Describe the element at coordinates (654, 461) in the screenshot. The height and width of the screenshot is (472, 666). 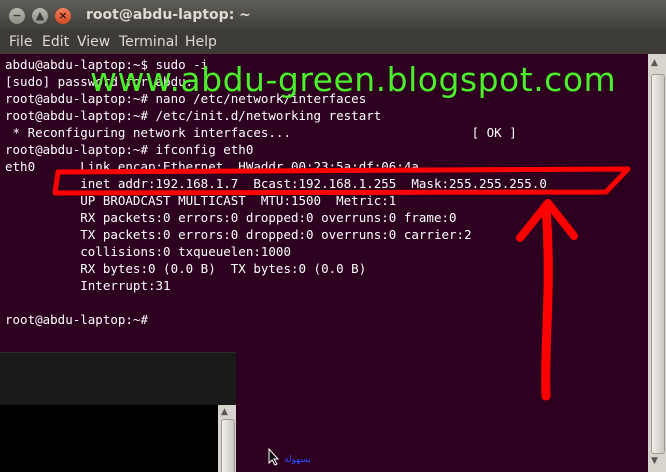
I see `scroll-down-icon: ▼` at that location.